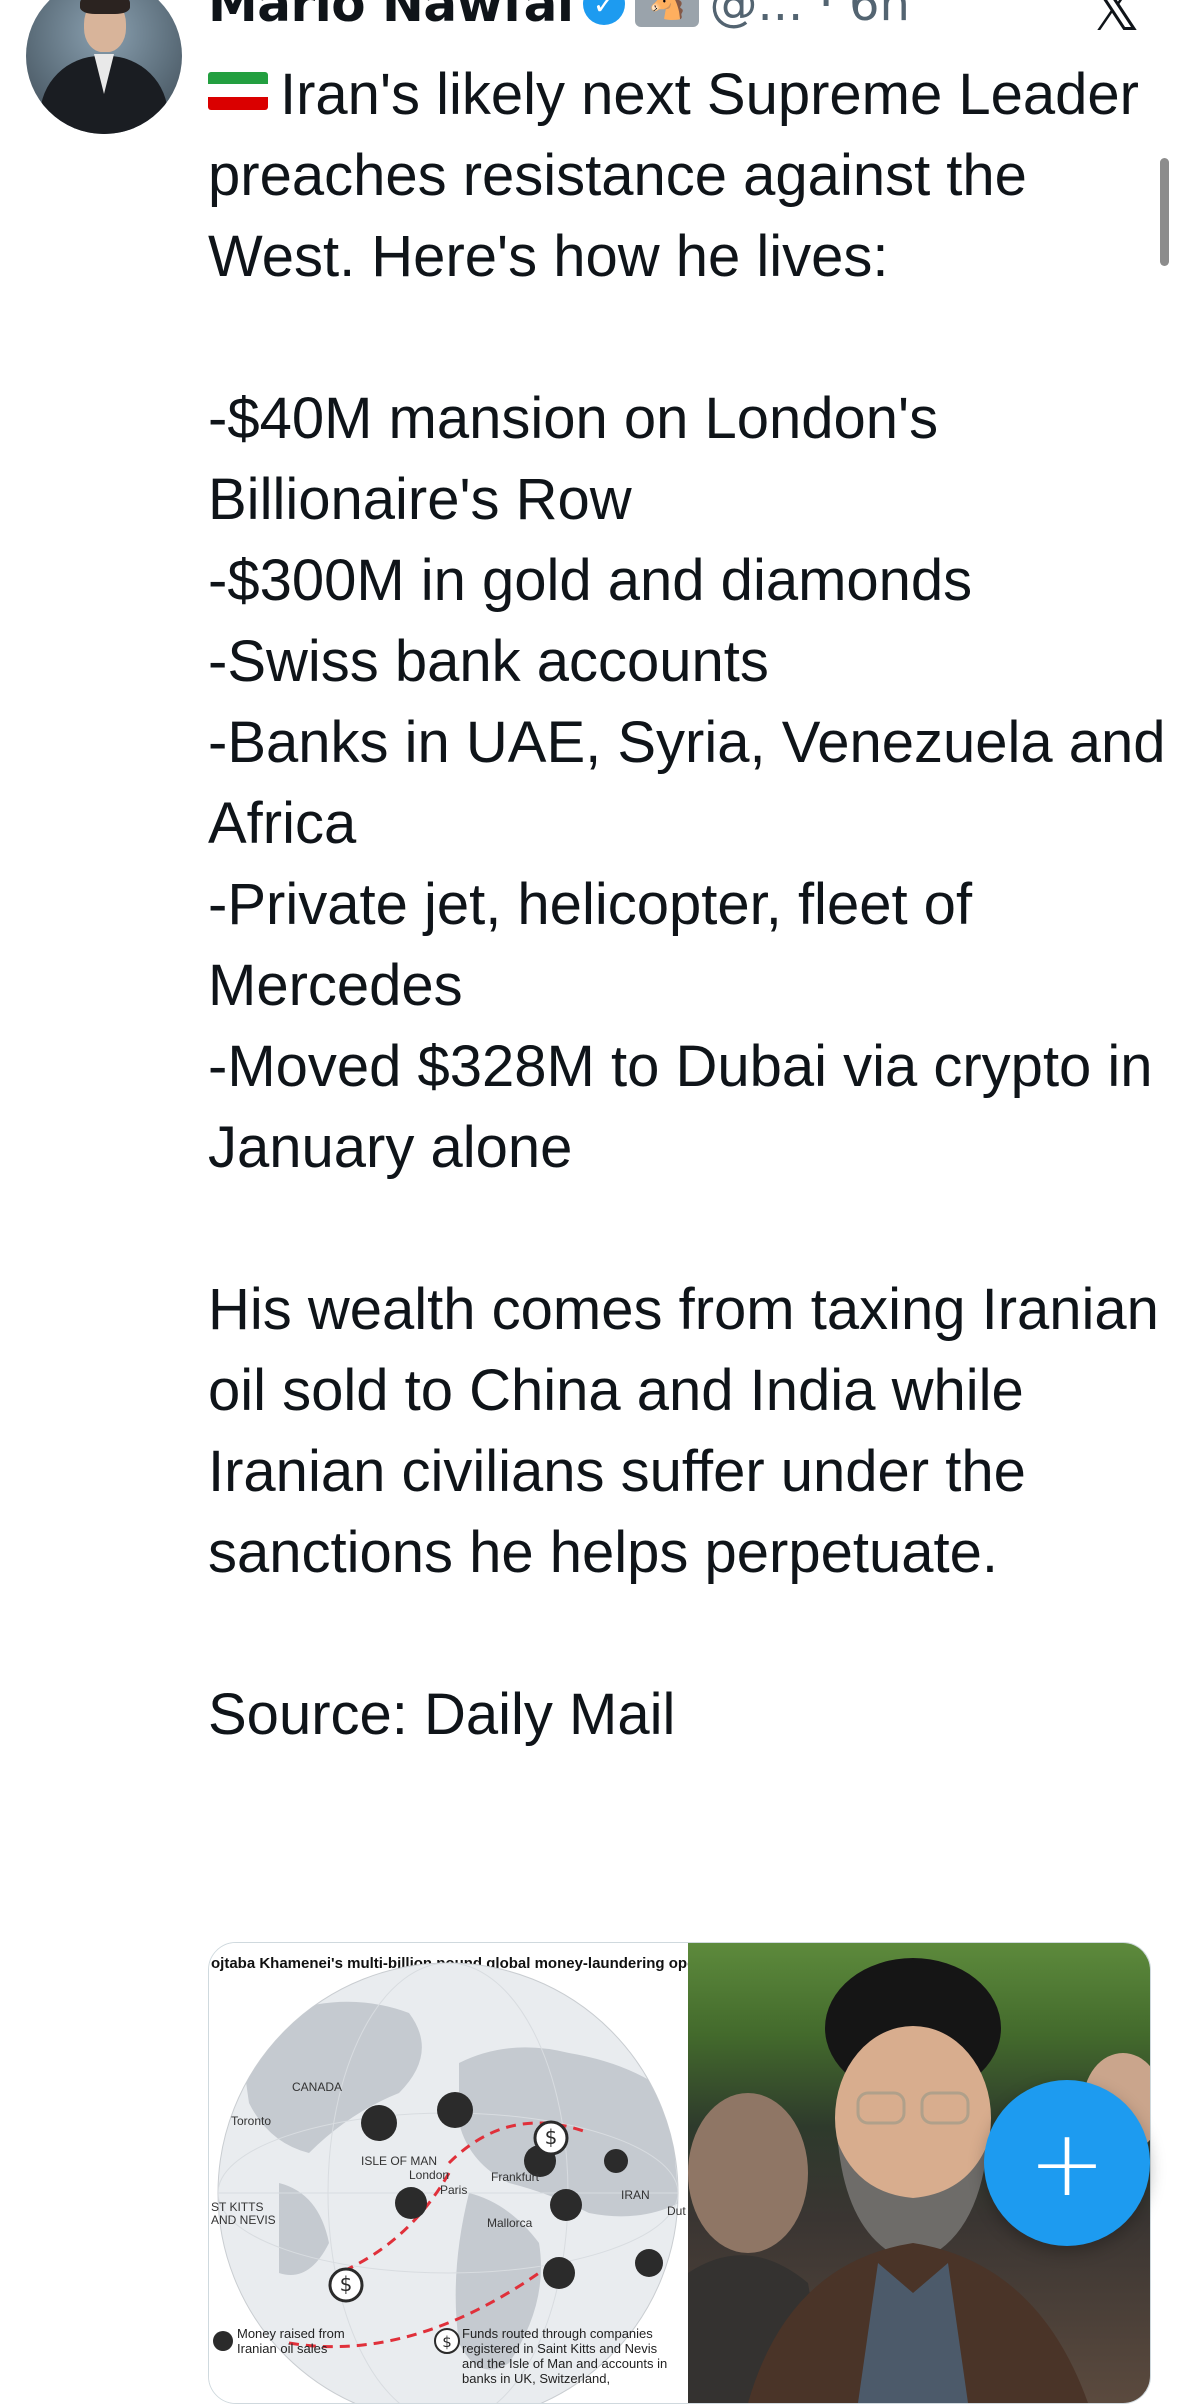 This screenshot has height=2404, width=1179. Describe the element at coordinates (238, 90) in the screenshot. I see `iran-flag-icon` at that location.